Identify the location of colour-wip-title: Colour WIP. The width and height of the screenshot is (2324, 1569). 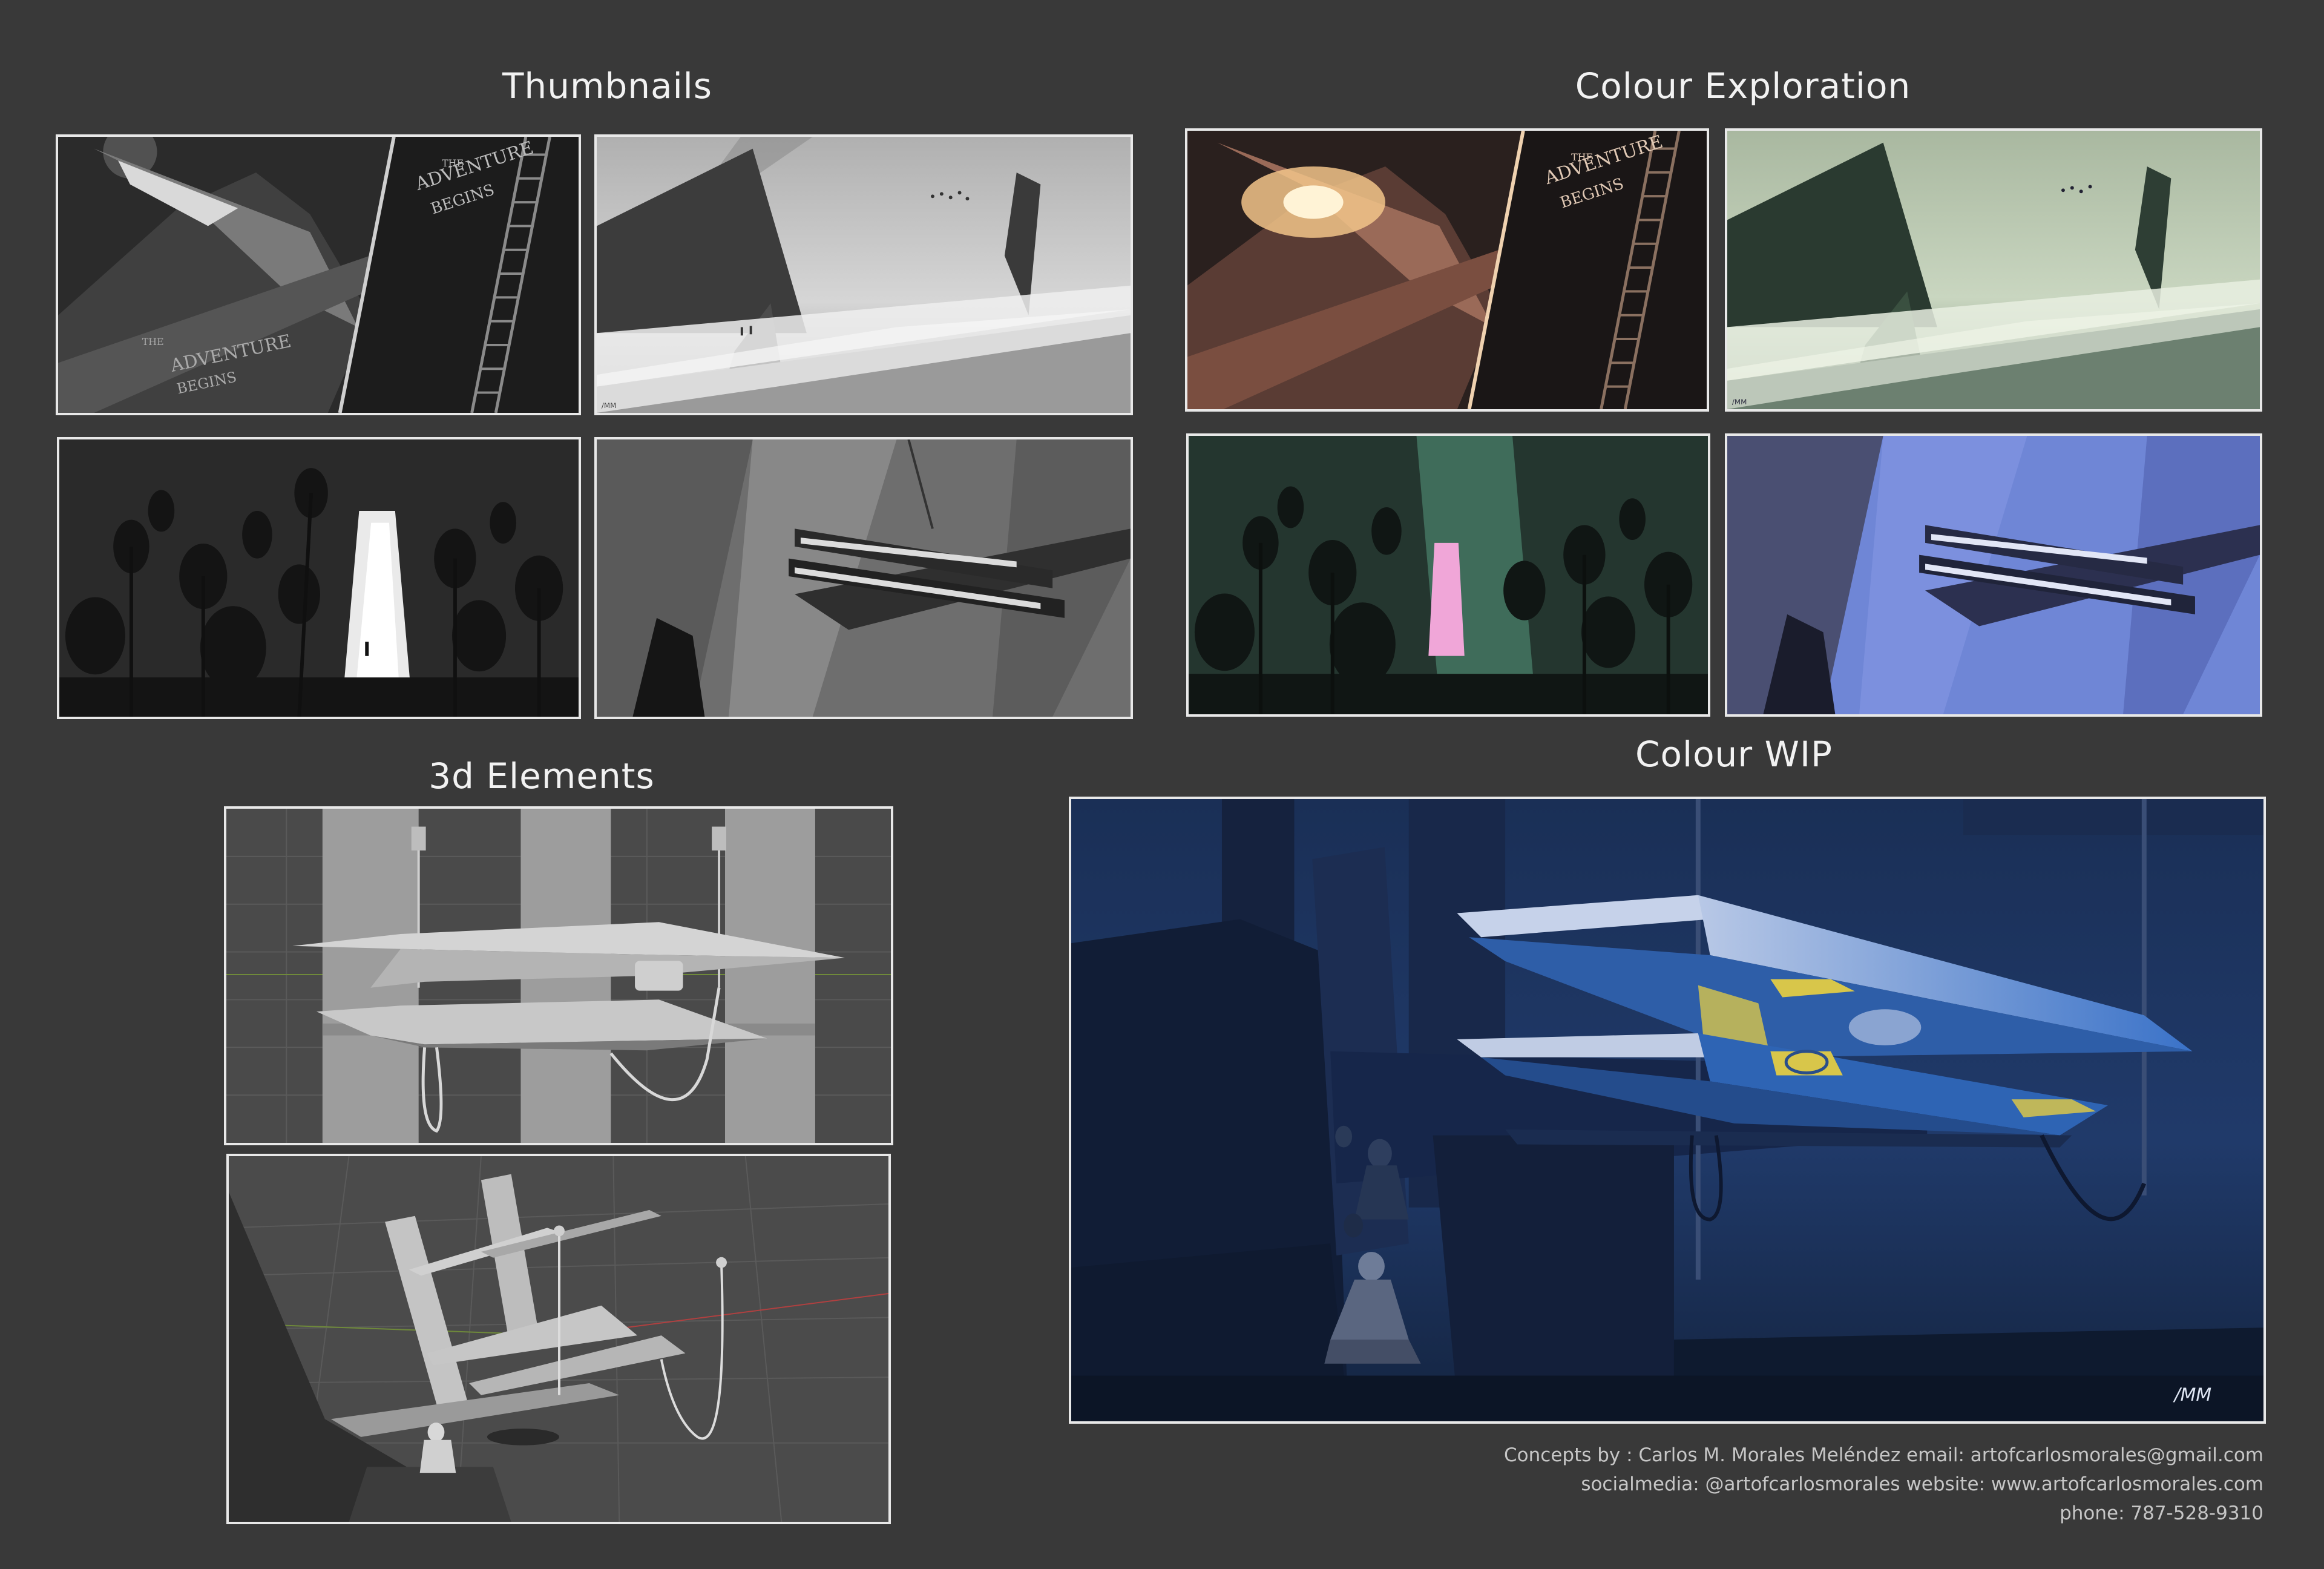
(1734, 754).